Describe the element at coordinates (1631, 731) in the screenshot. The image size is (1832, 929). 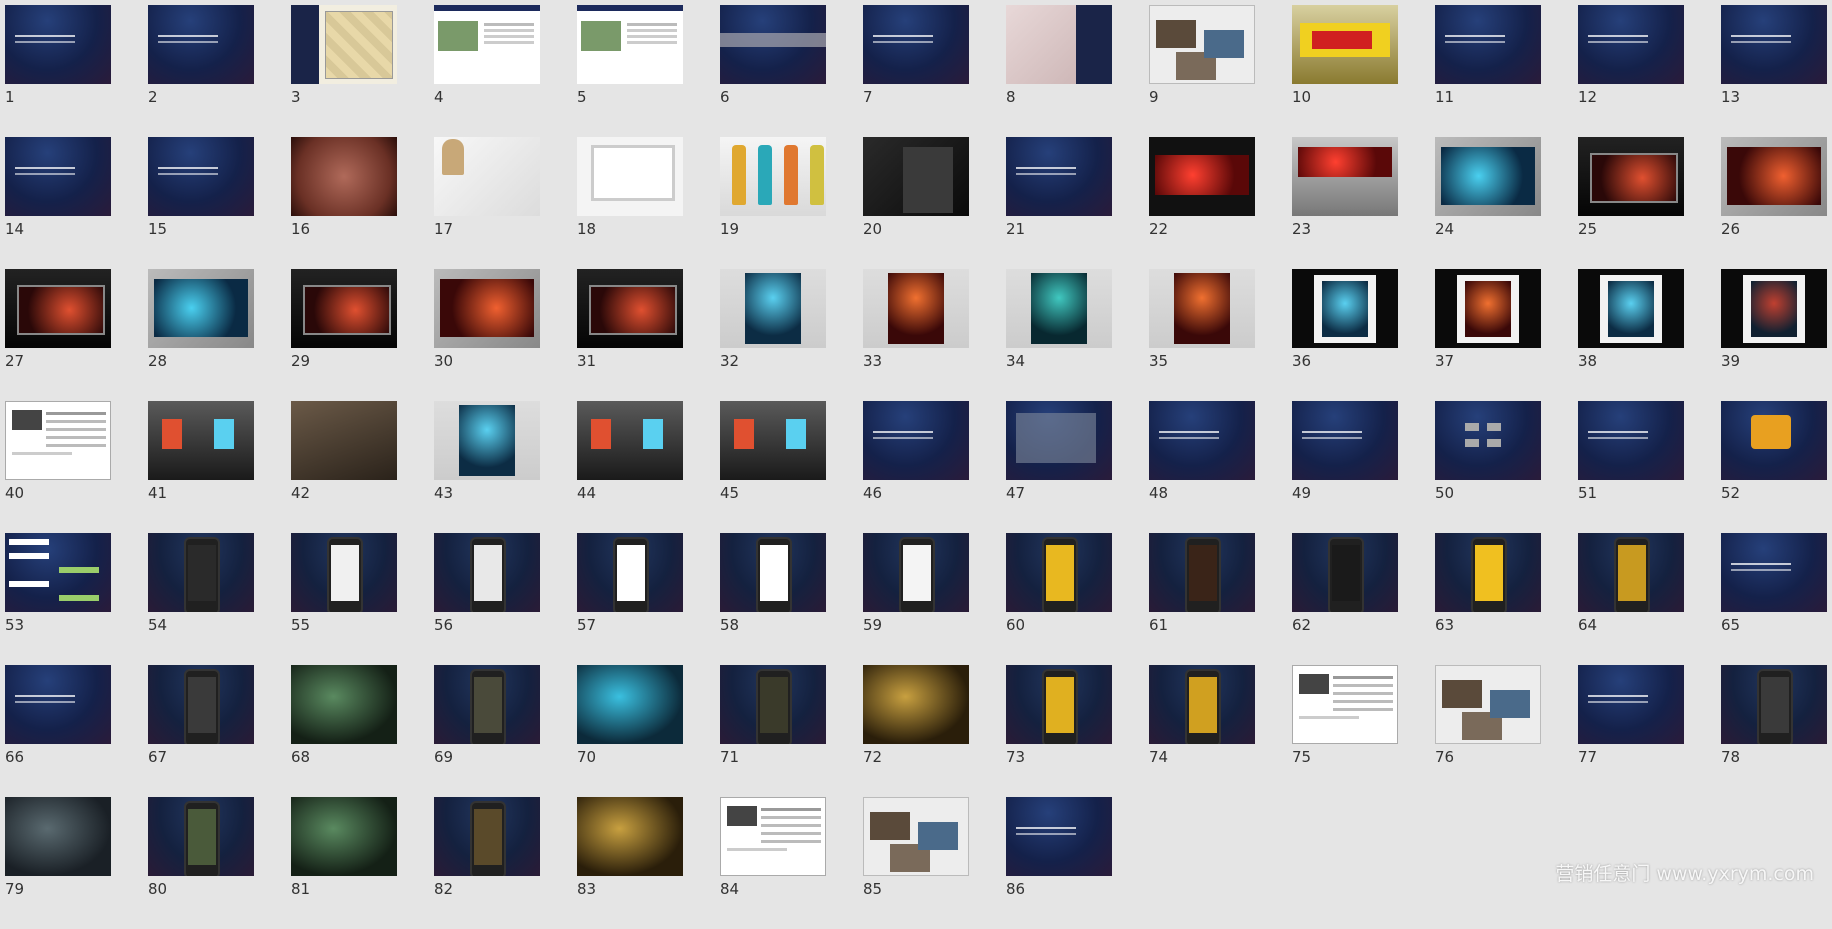
I see `slide-thumbnail: 77` at that location.